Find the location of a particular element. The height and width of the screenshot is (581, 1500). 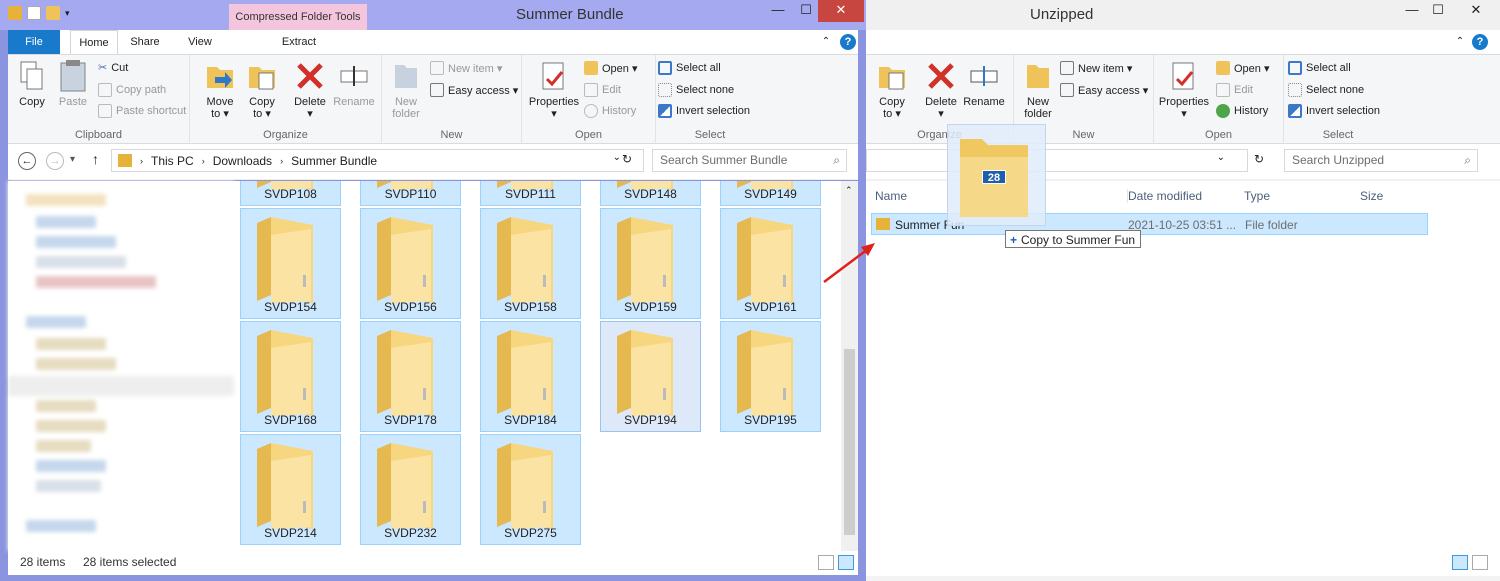

chevron-down-icon: ▾ is located at coordinates (67, 13).